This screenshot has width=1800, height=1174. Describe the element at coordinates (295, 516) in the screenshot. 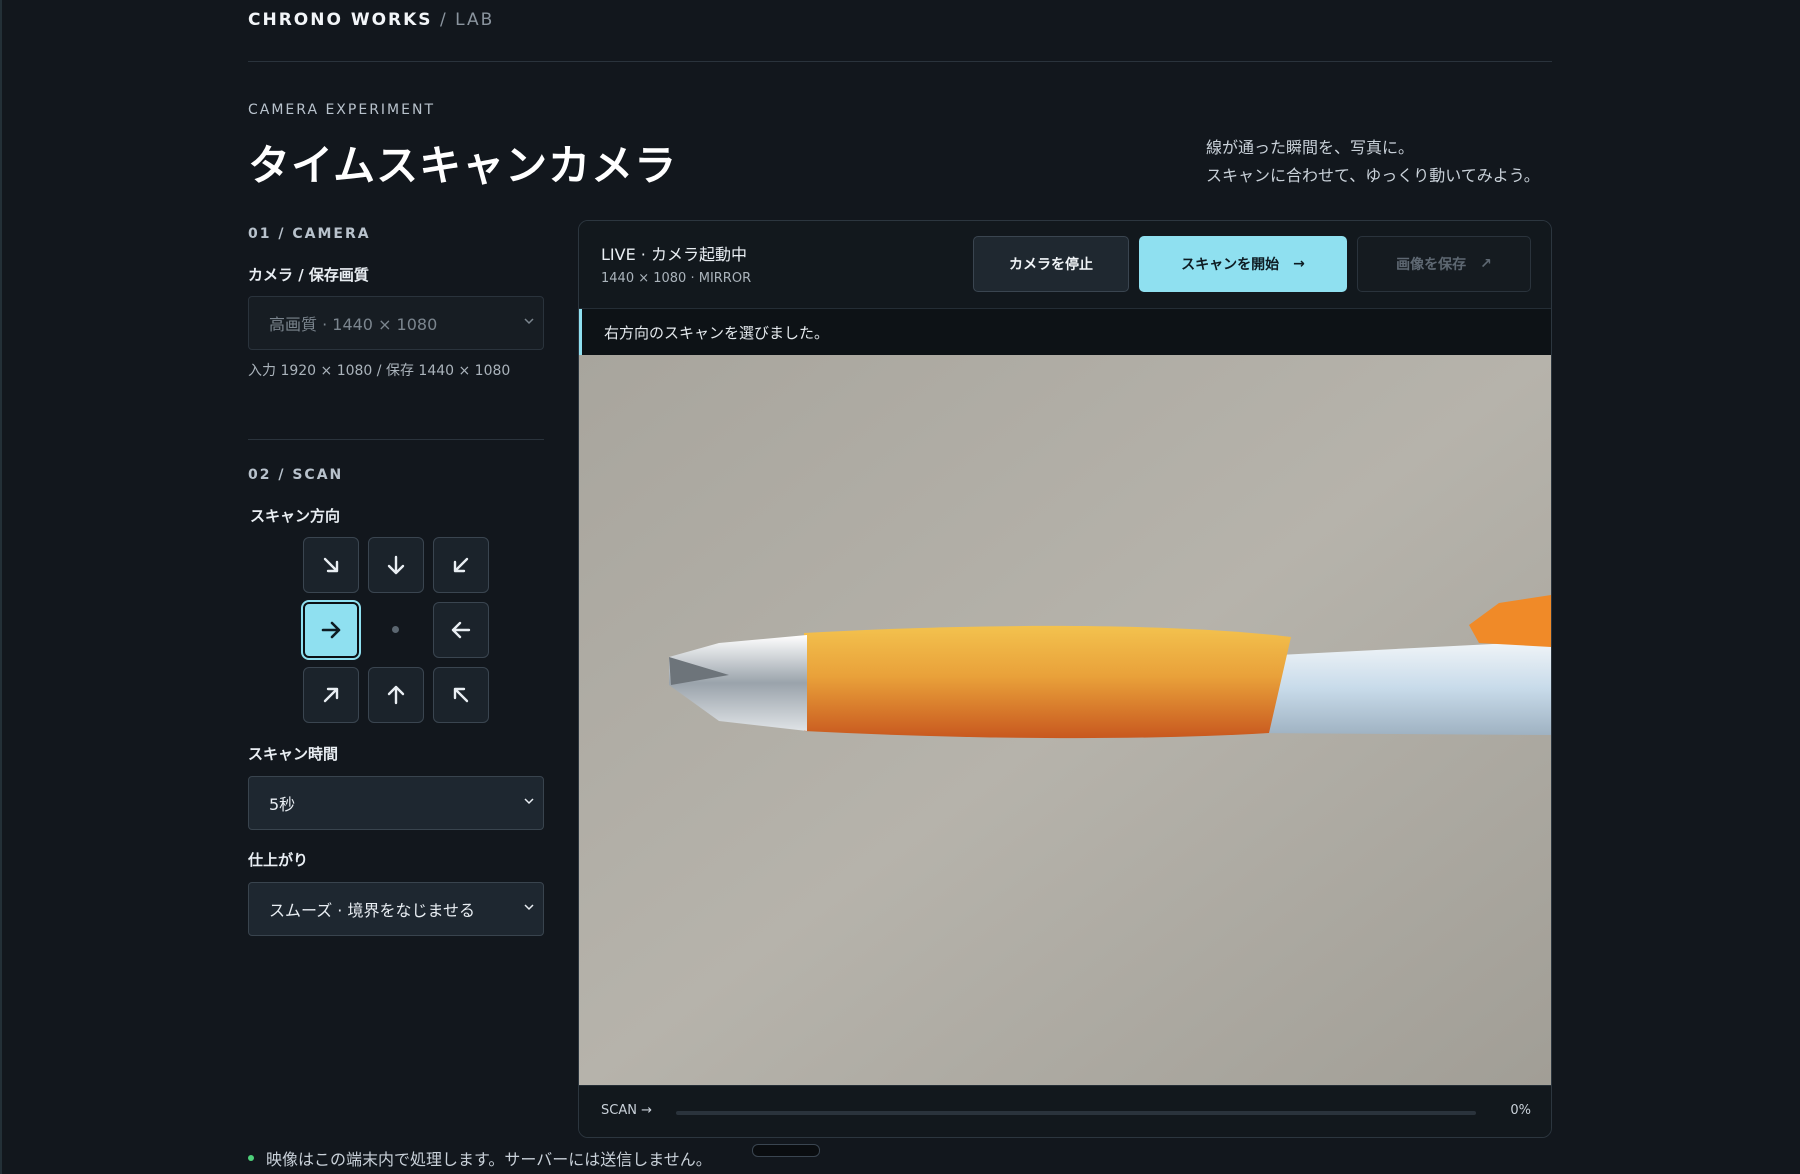

I see `scan-direction-label: スキャン方向` at that location.